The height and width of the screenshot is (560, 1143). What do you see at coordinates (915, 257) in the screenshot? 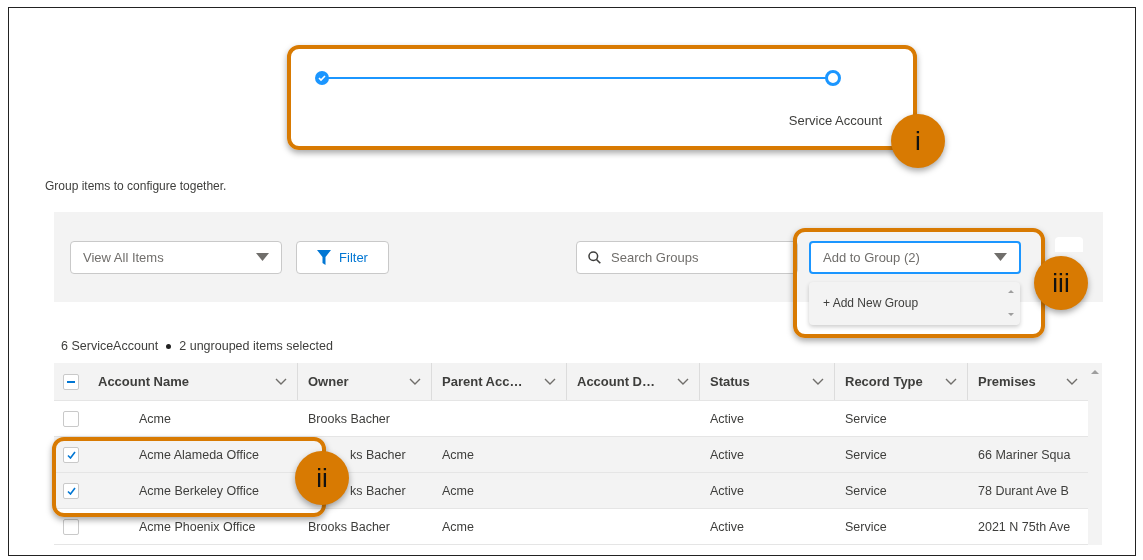
I see `add-to-group-select: Add to Group (2)` at bounding box center [915, 257].